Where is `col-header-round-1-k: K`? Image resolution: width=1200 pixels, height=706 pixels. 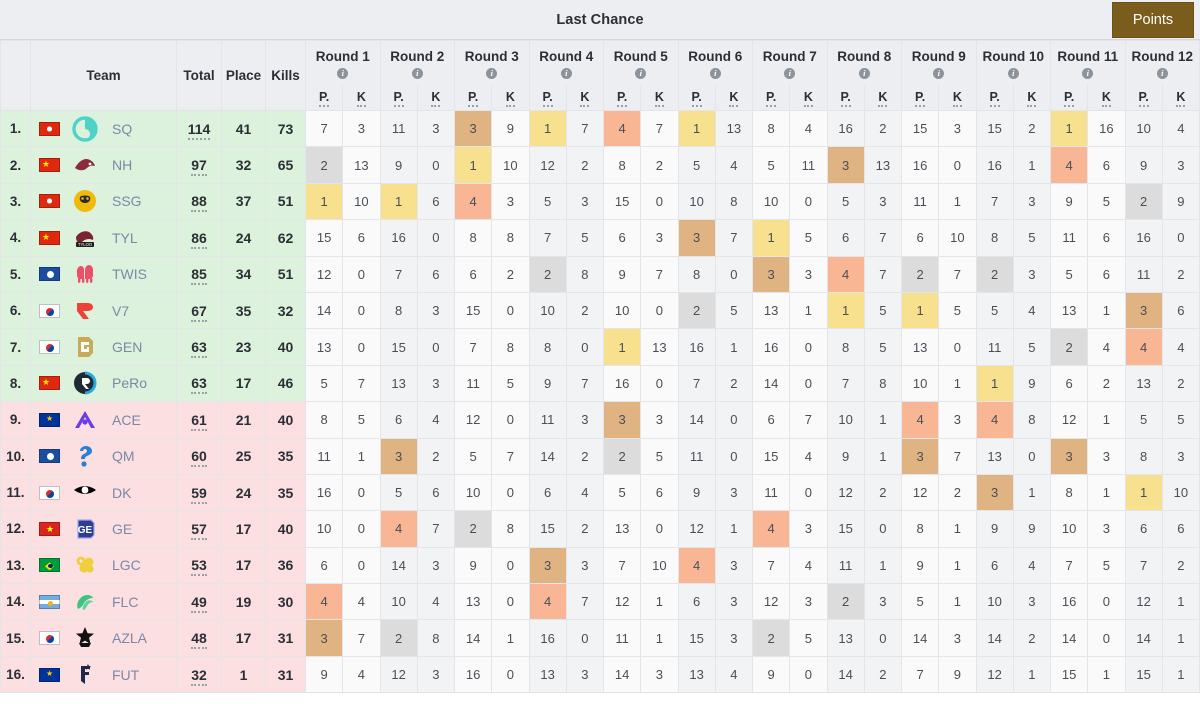
col-header-round-1-k: K is located at coordinates (361, 97).